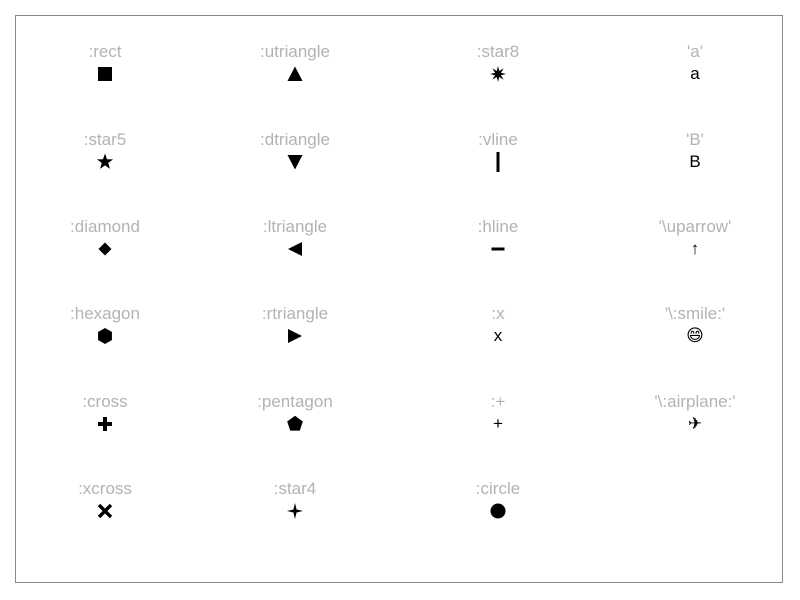  I want to click on marker-label: '\:airplane:', so click(695, 401).